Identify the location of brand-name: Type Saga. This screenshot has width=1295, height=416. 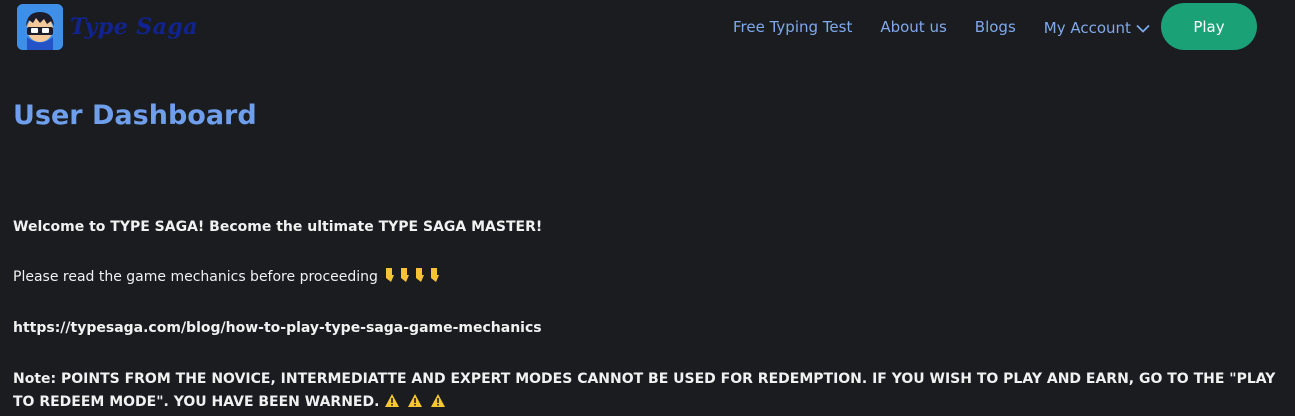
(134, 27).